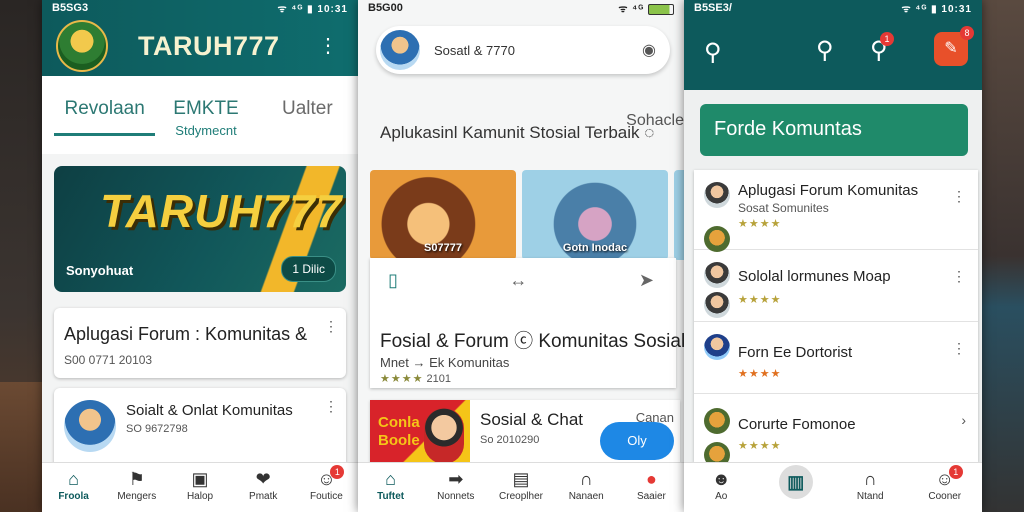 The image size is (1024, 512). I want to click on forward-icon: ➤, so click(646, 287).